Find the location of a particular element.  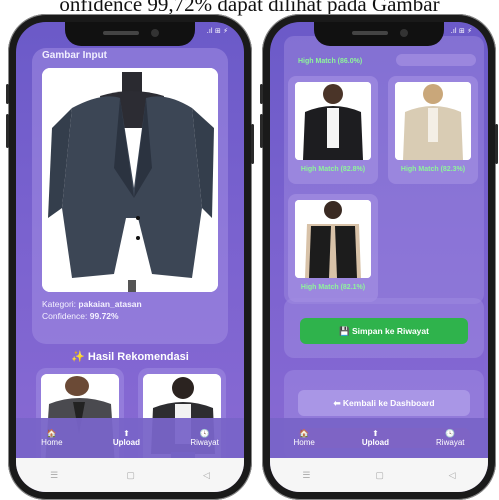

match-label: High Match (82.8%) is located at coordinates (333, 169).